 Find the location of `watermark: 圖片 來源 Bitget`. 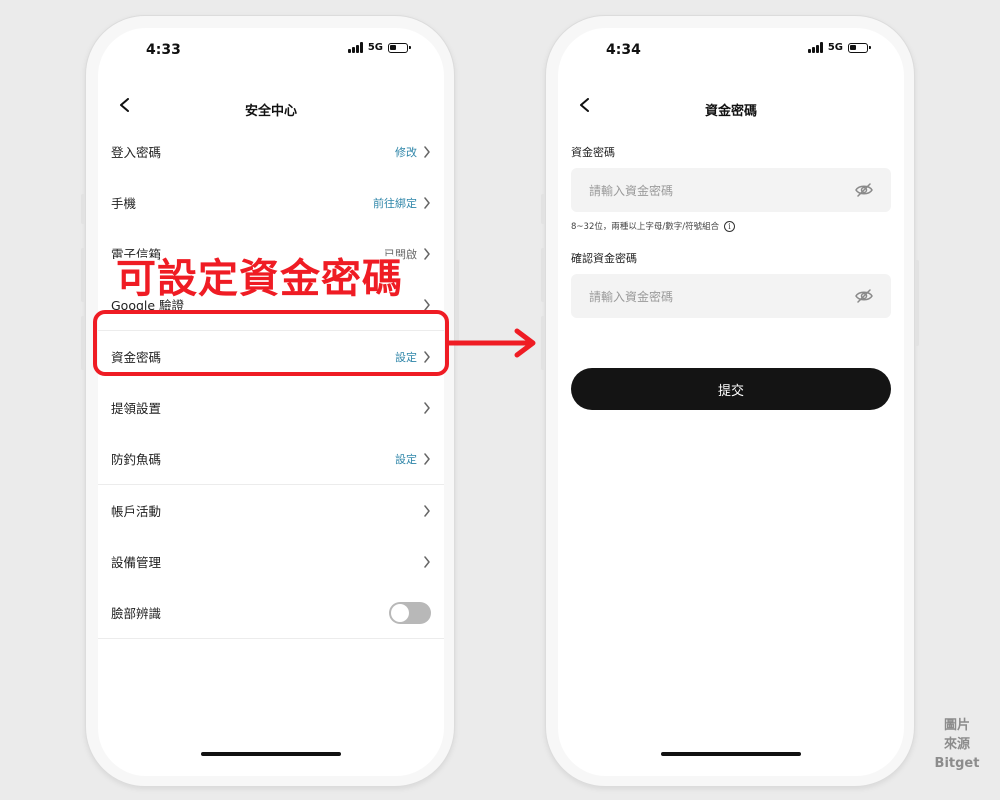

watermark: 圖片 來源 Bitget is located at coordinates (957, 744).